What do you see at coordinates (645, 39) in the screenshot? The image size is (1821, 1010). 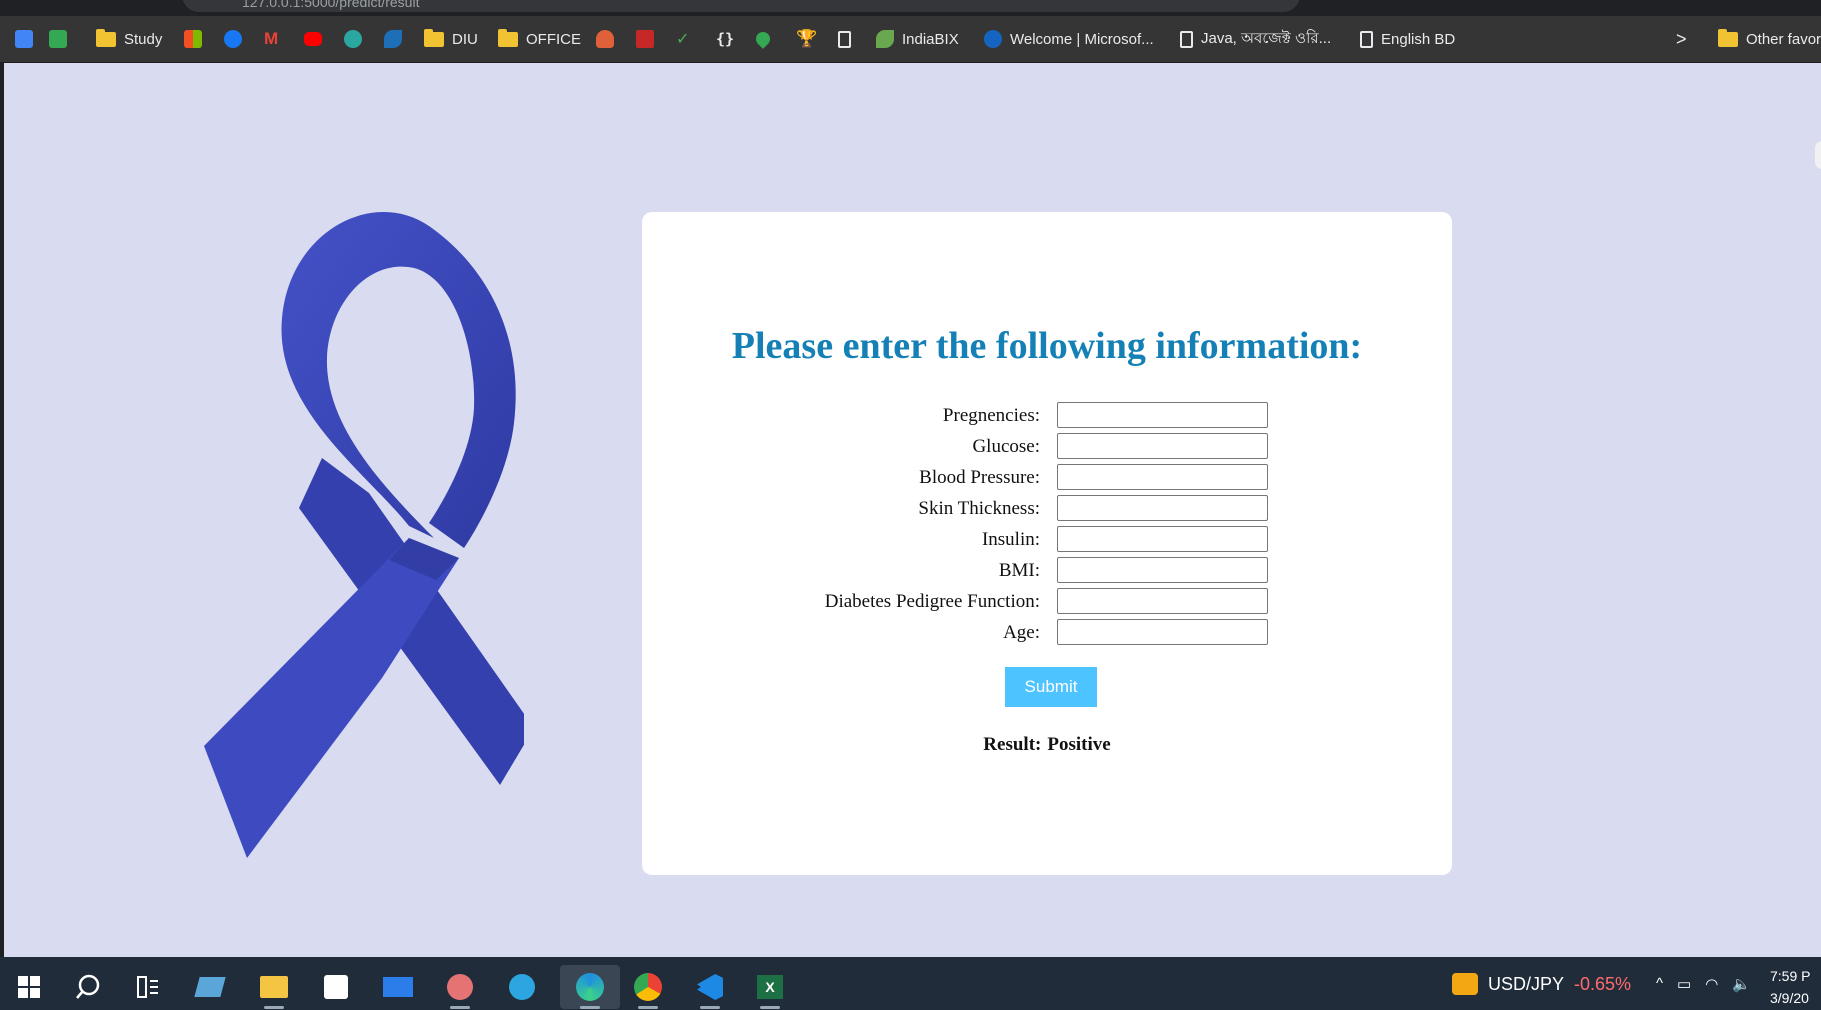 I see `bookmark-json-pojo` at bounding box center [645, 39].